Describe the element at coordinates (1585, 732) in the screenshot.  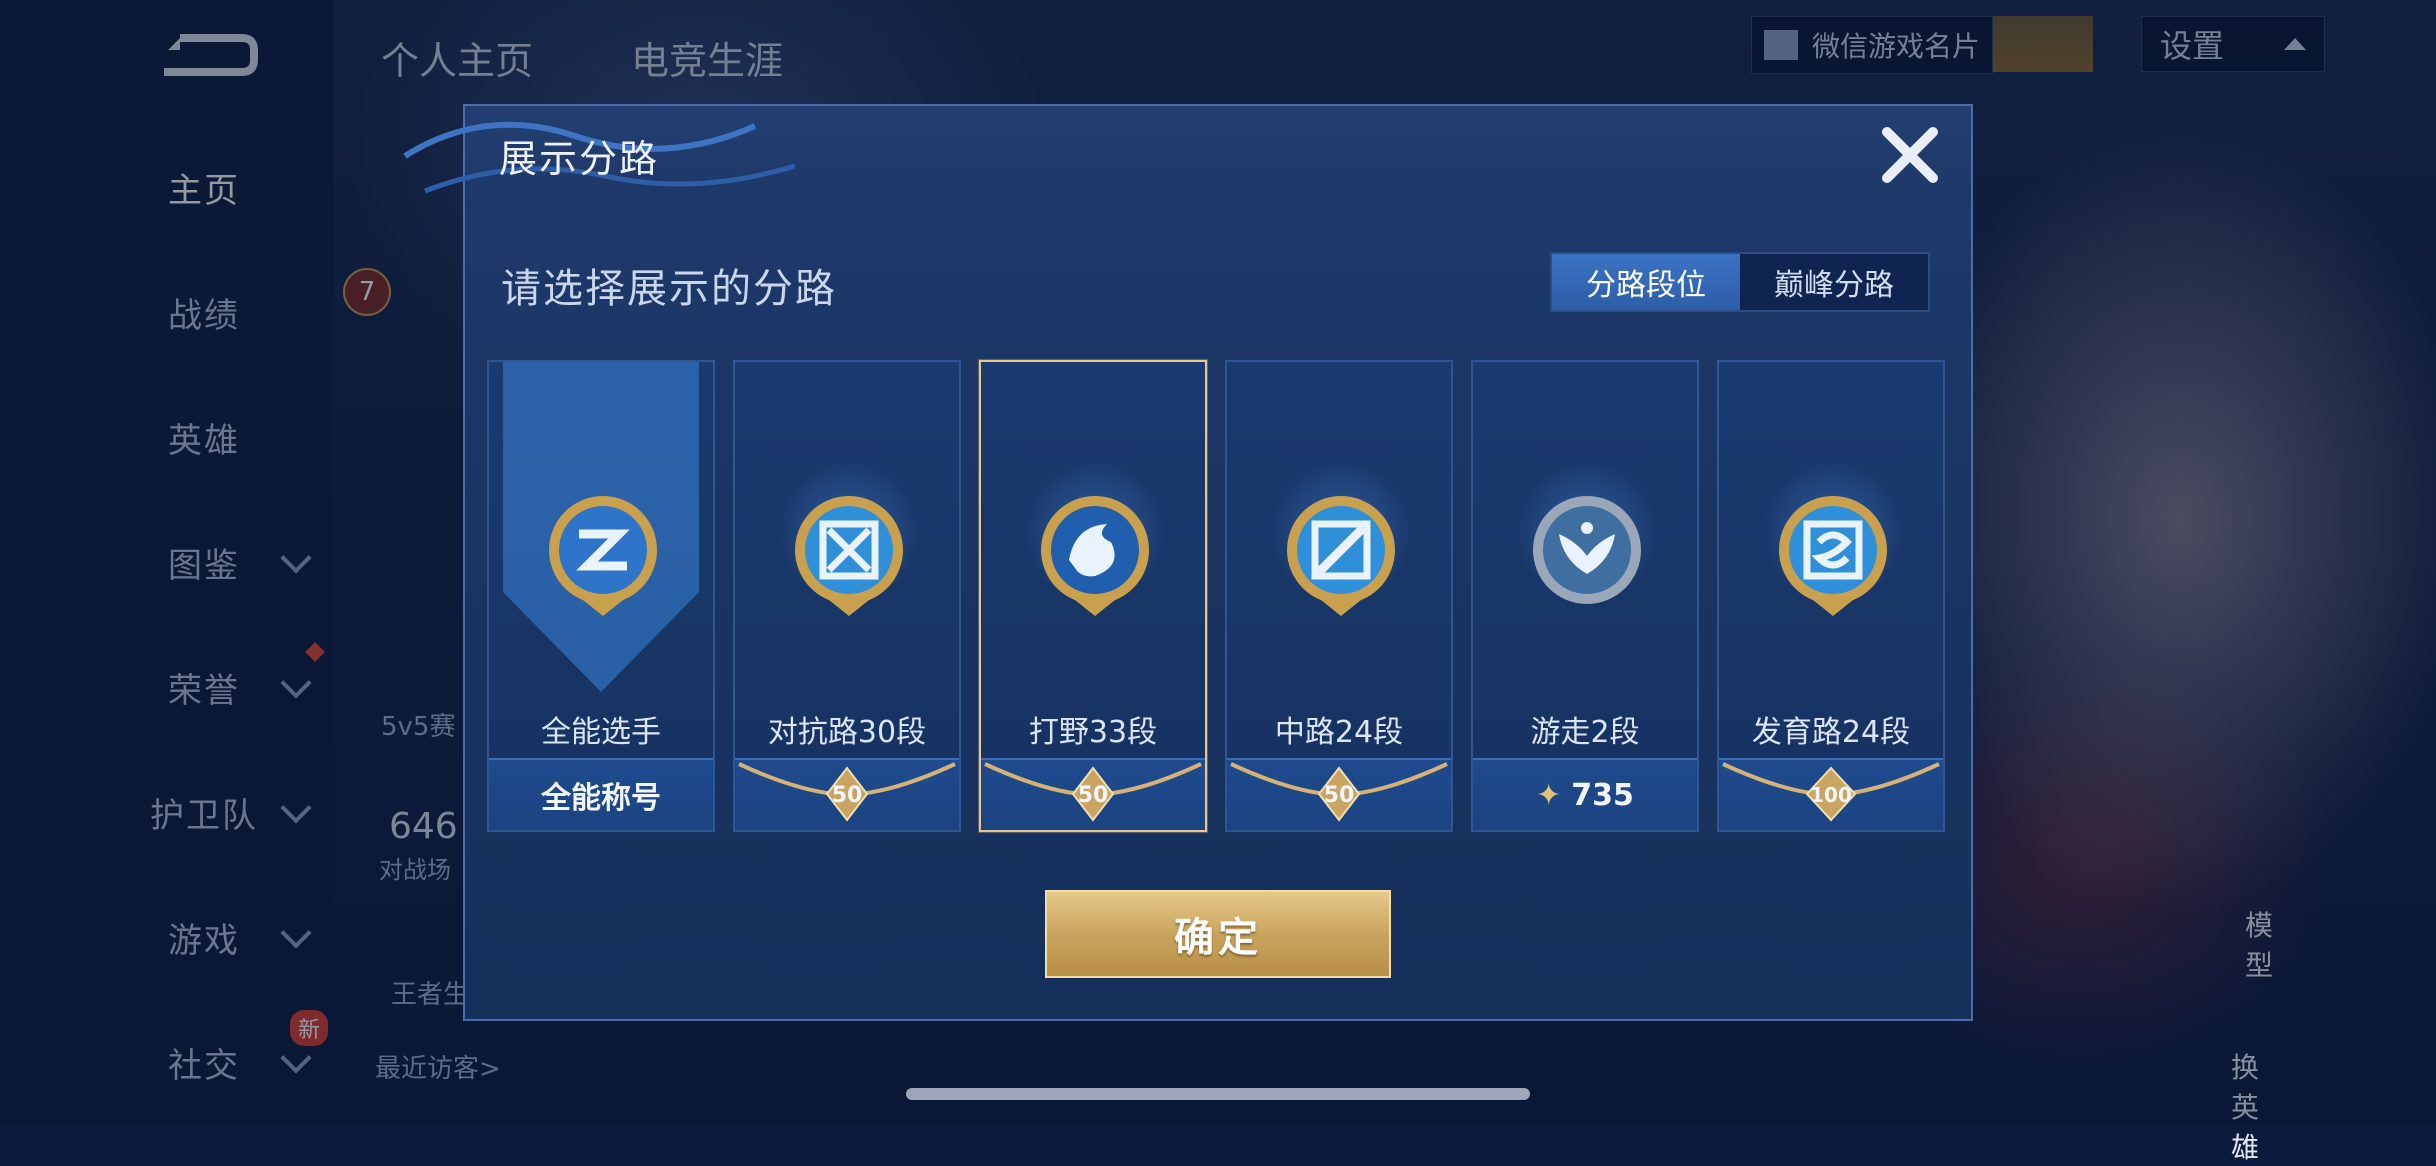
I see `lane-name: 游走2段` at that location.